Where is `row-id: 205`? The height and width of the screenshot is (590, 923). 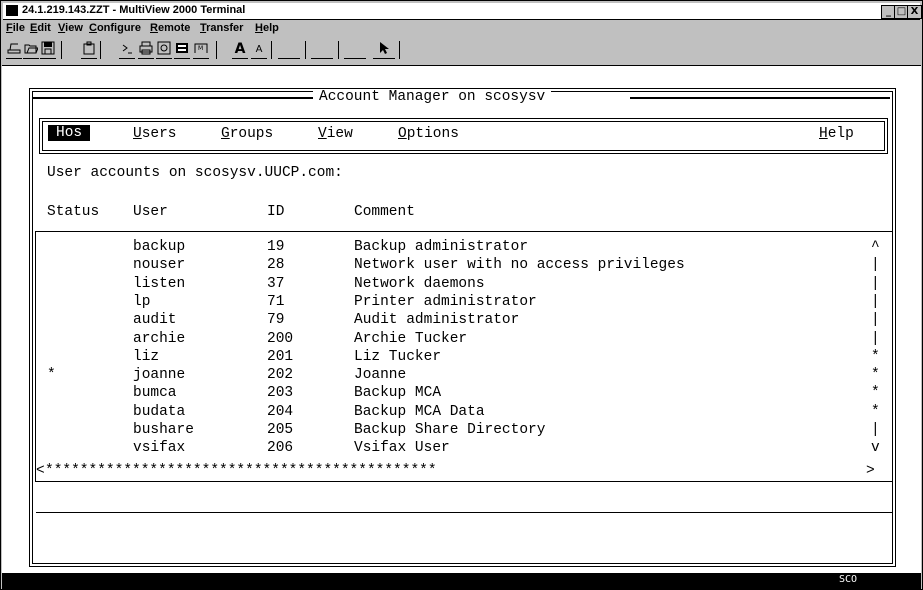
row-id: 205 is located at coordinates (280, 430).